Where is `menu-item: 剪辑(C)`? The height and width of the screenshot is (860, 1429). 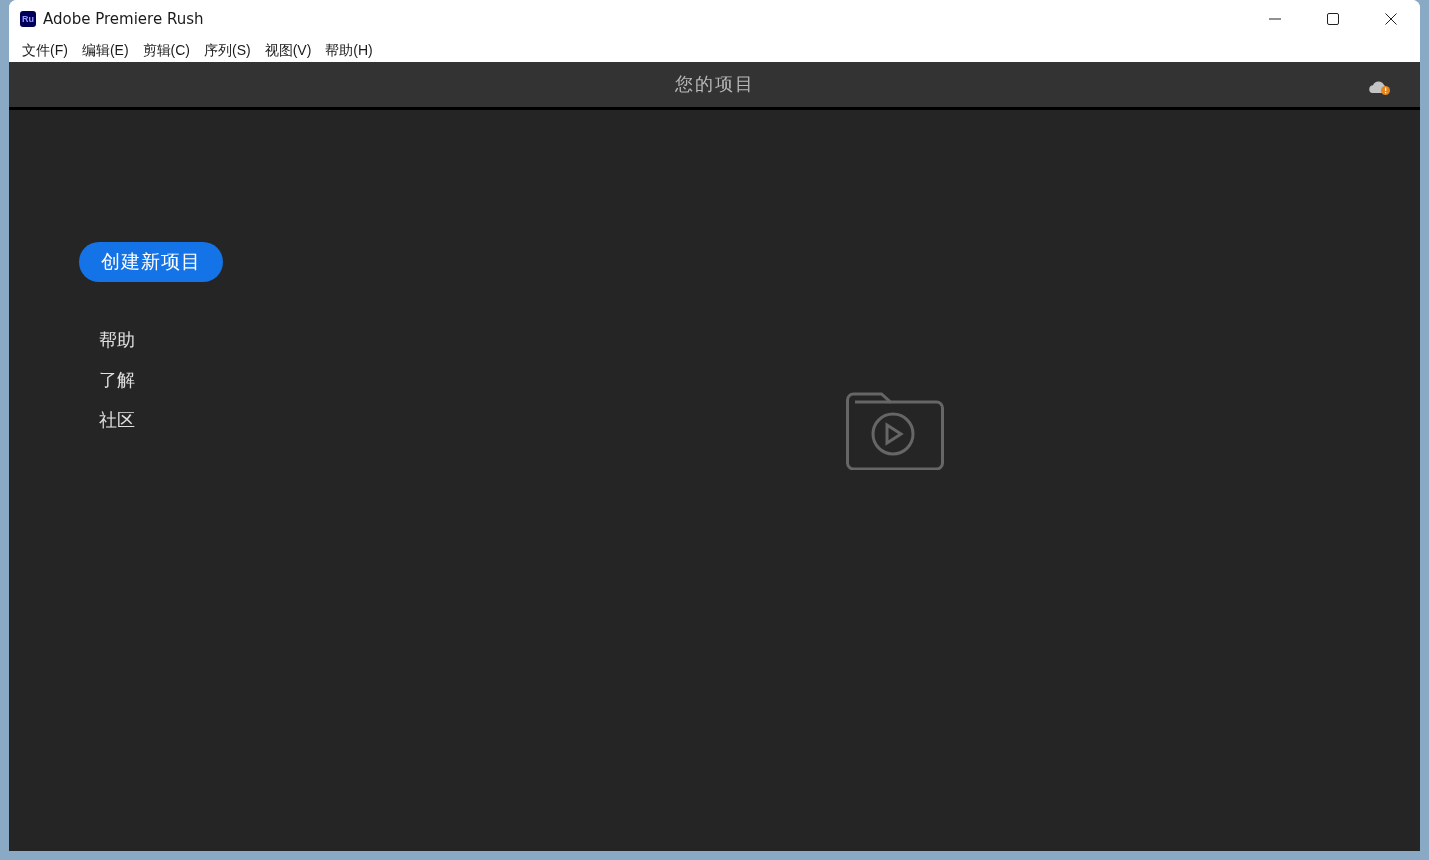 menu-item: 剪辑(C) is located at coordinates (166, 50).